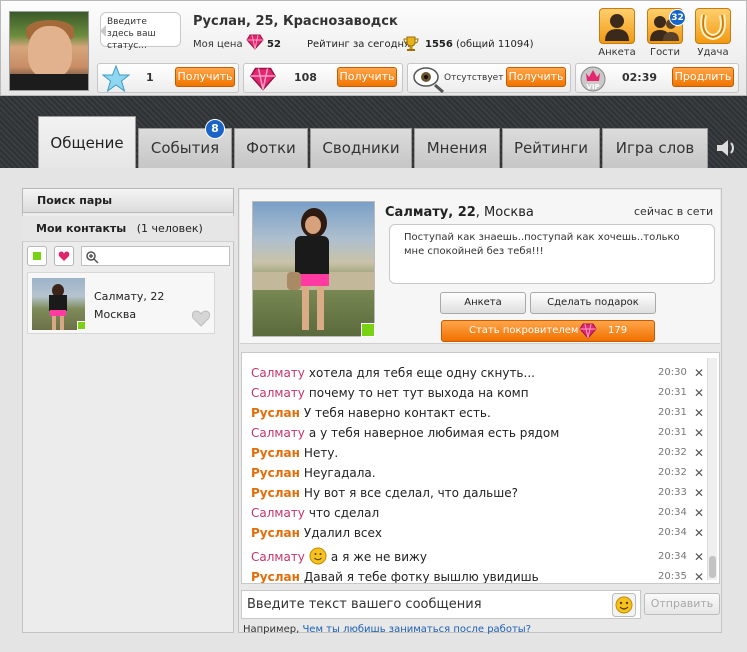  Describe the element at coordinates (457, 148) in the screenshot. I see `tab-opinions: Мнения` at that location.